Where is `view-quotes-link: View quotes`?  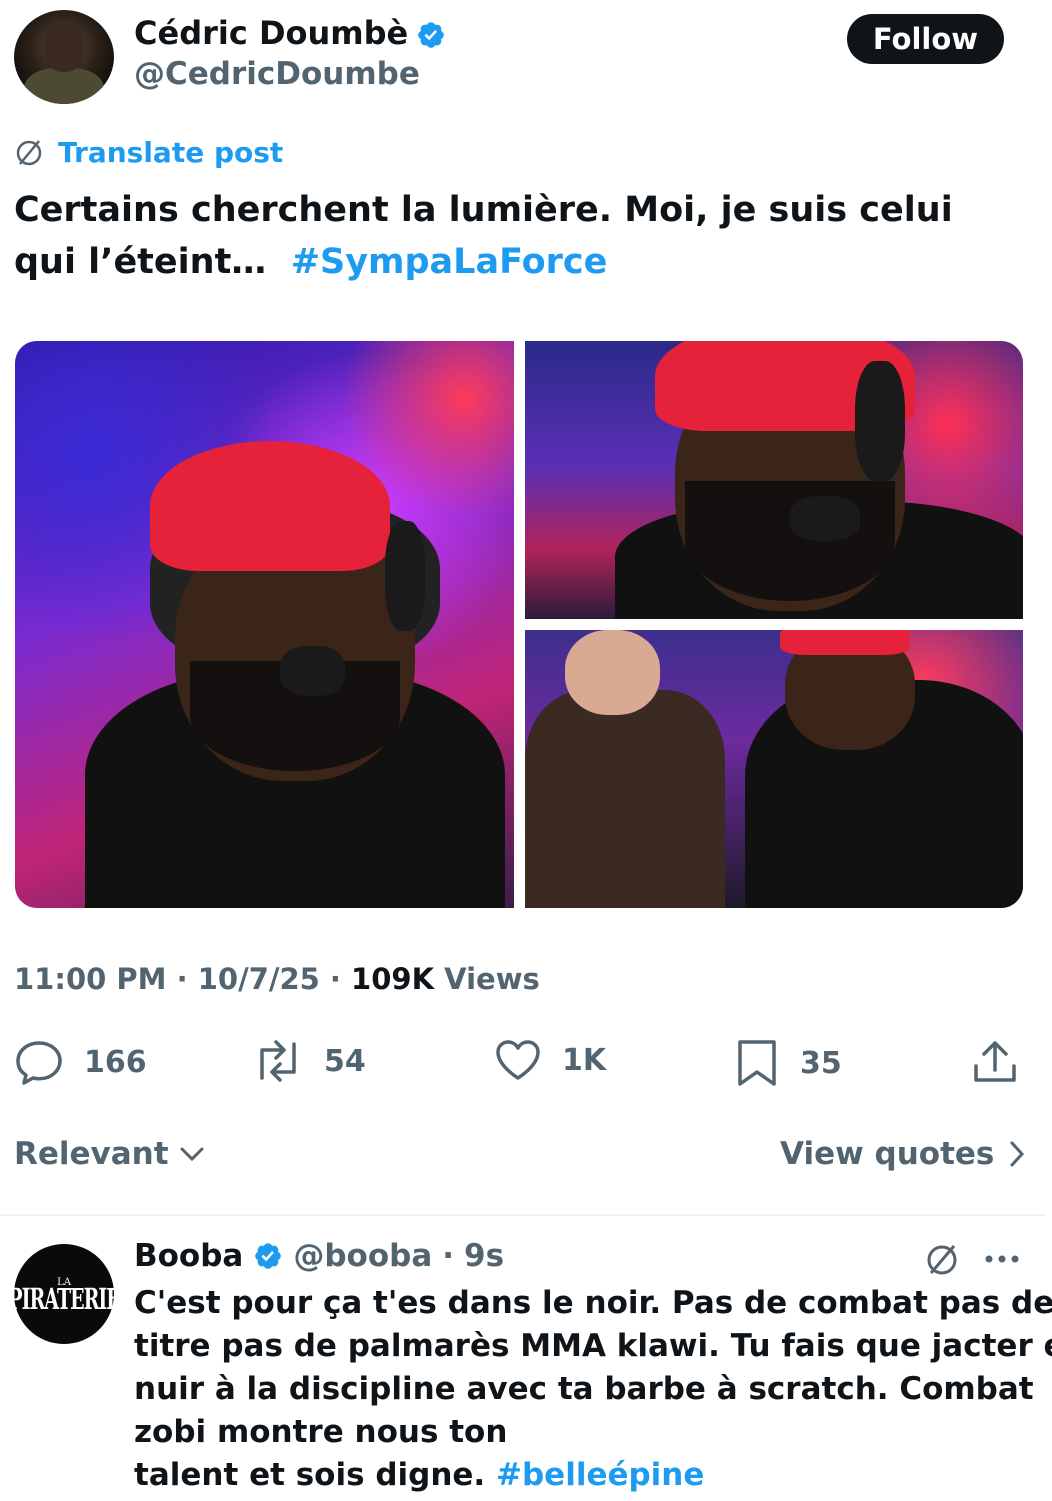
view-quotes-link: View quotes is located at coordinates (903, 1154).